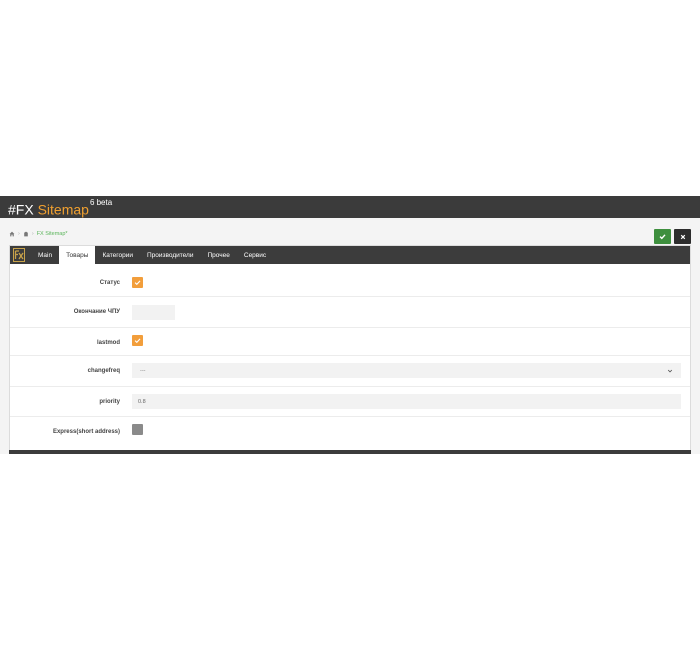  I want to click on form-row-priority: priority 0.8, so click(350, 402).